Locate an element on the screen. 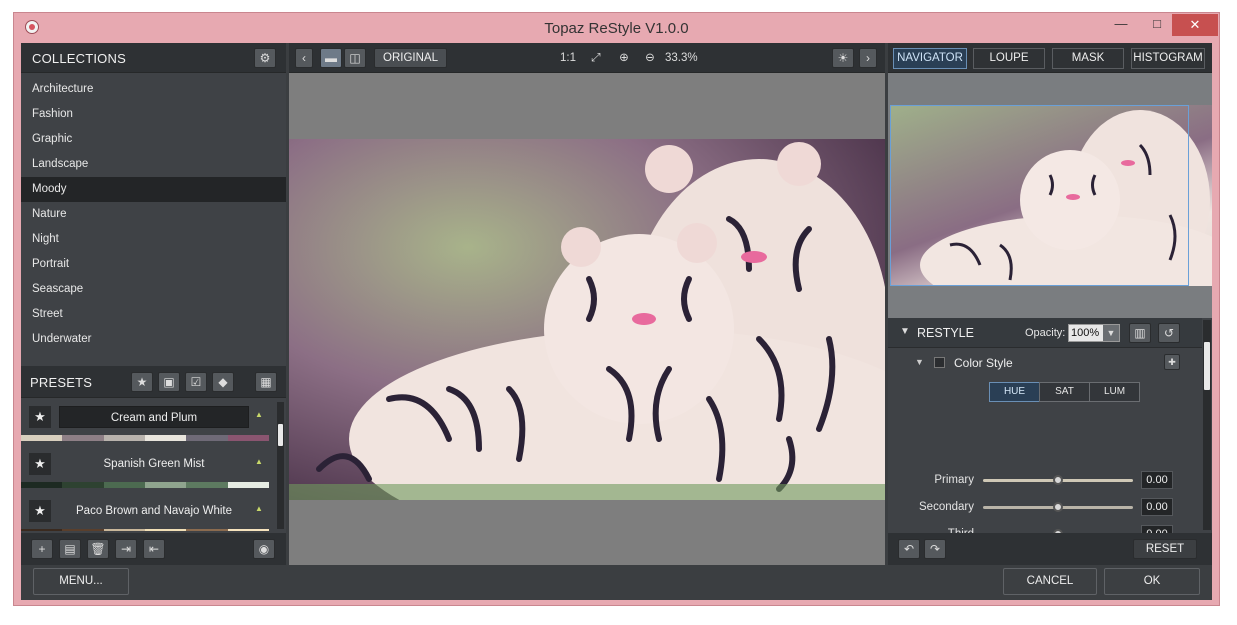  tab-navigator: NAVIGATOR is located at coordinates (930, 58).